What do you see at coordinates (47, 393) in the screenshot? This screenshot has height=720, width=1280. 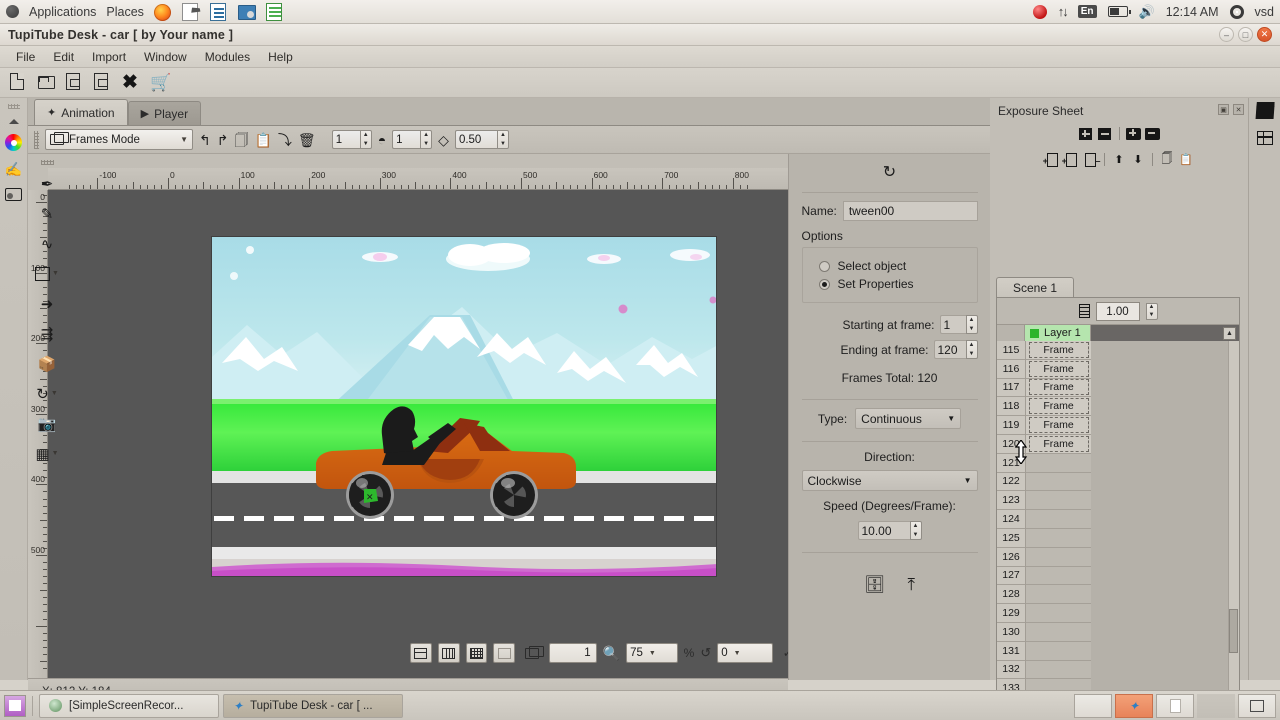 I see `rotation-tween-icon: ↻ ▼` at bounding box center [47, 393].